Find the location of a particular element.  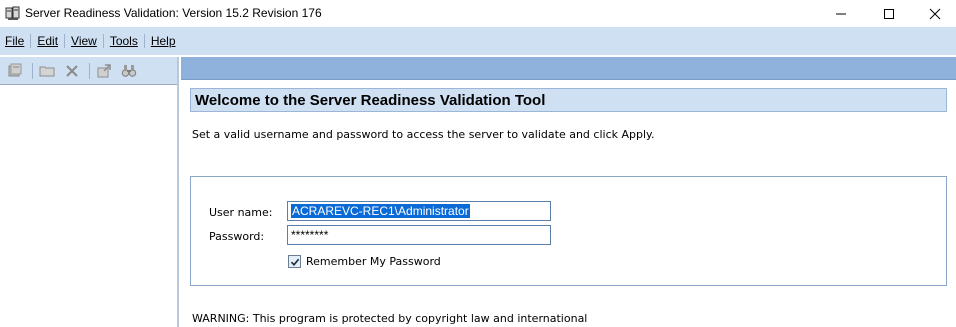

find-icon is located at coordinates (129, 71).